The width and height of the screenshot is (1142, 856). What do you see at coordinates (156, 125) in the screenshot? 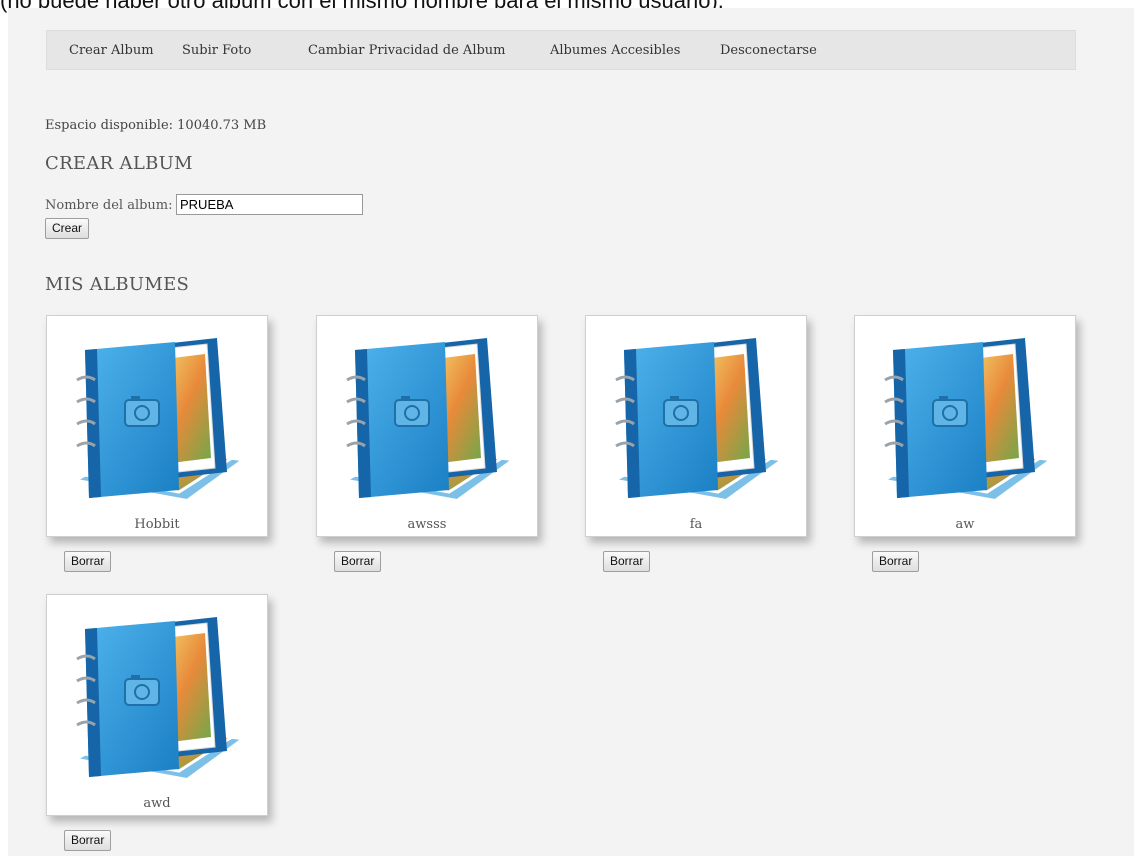
I see `available-space: Espacio disponible: 10040.73 MB` at bounding box center [156, 125].